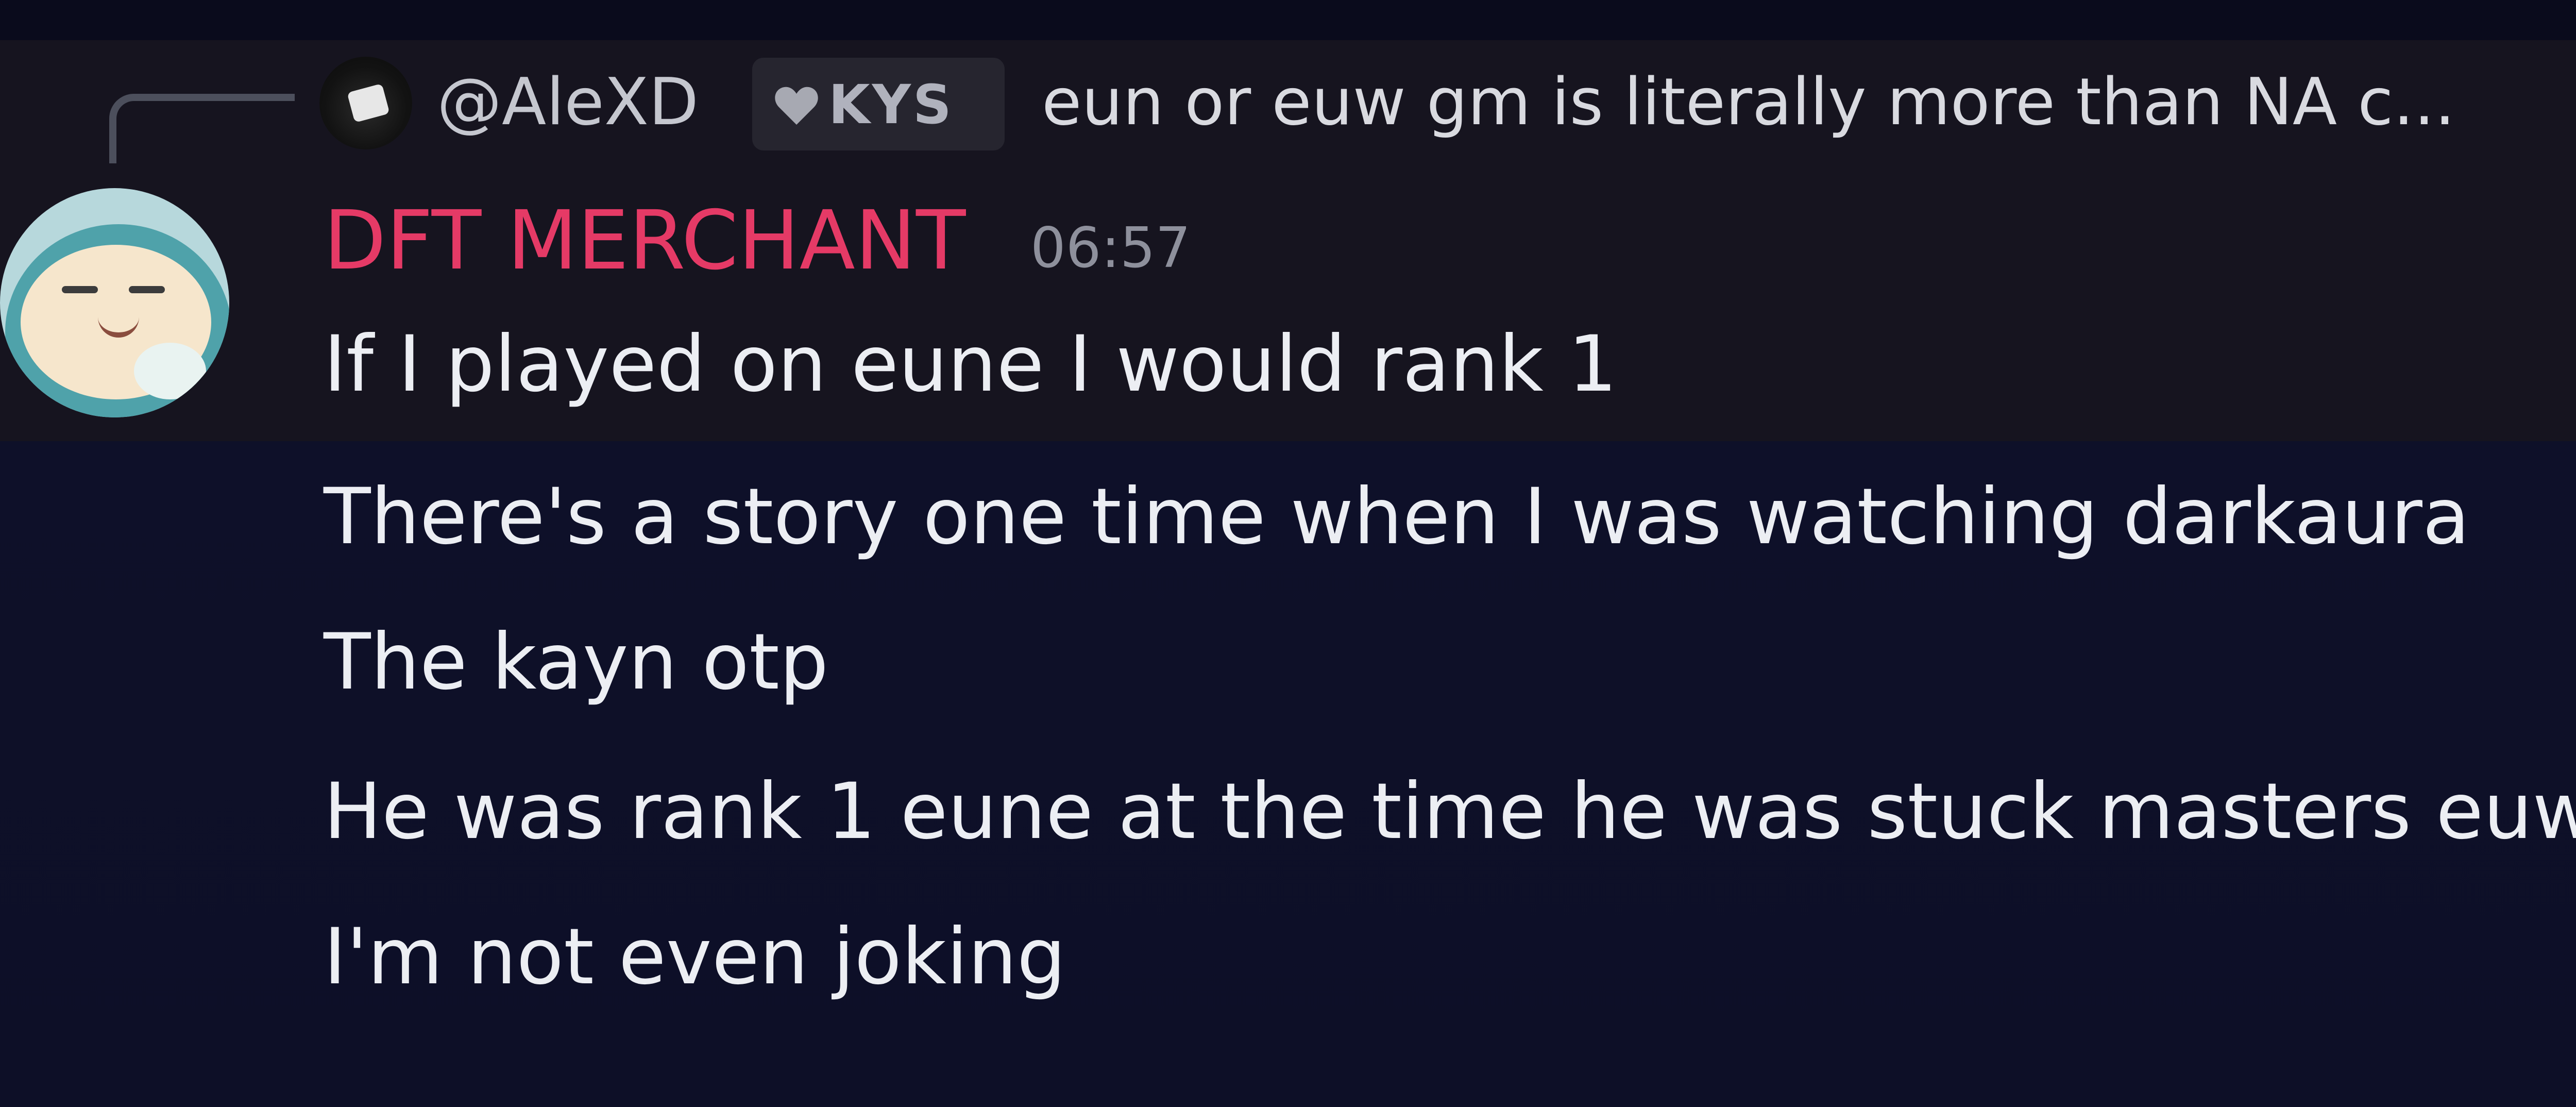 The width and height of the screenshot is (2576, 1107). Describe the element at coordinates (970, 364) in the screenshot. I see `message-line: If I played on eune I would rank 1` at that location.